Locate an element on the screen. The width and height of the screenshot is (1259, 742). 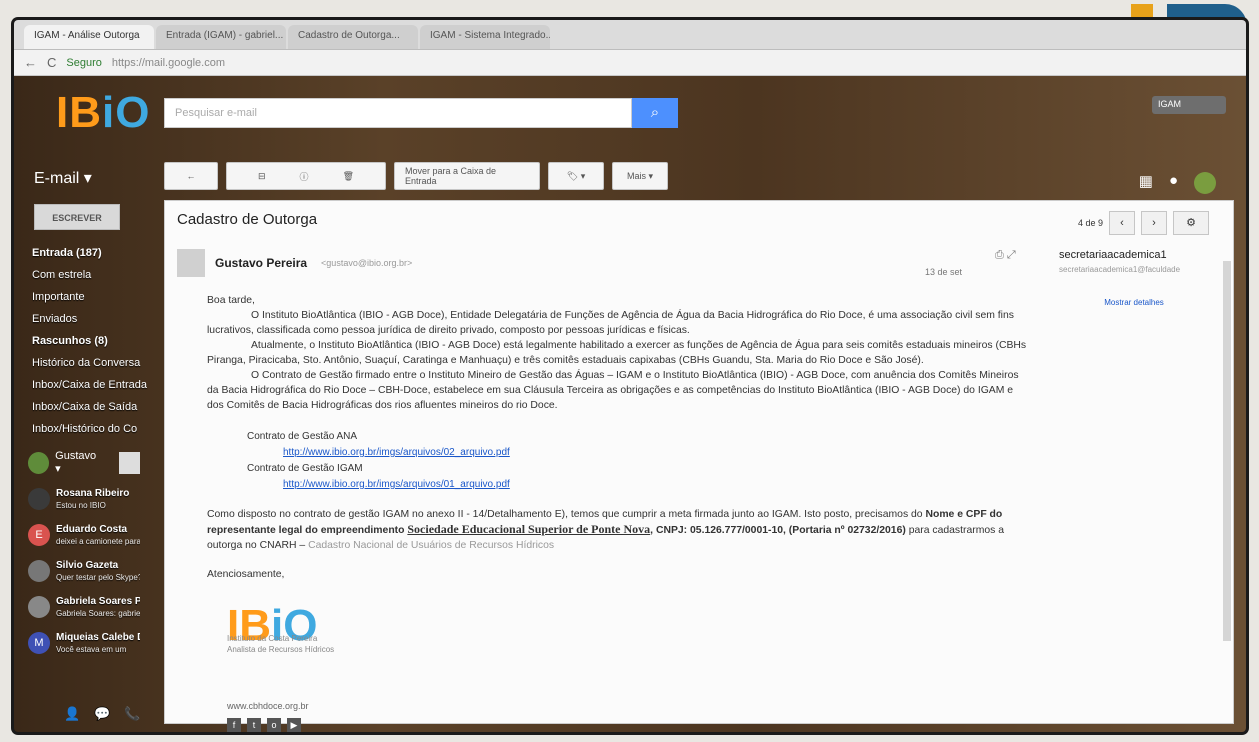
notifications-icon: ● is located at coordinates (1173, 183).